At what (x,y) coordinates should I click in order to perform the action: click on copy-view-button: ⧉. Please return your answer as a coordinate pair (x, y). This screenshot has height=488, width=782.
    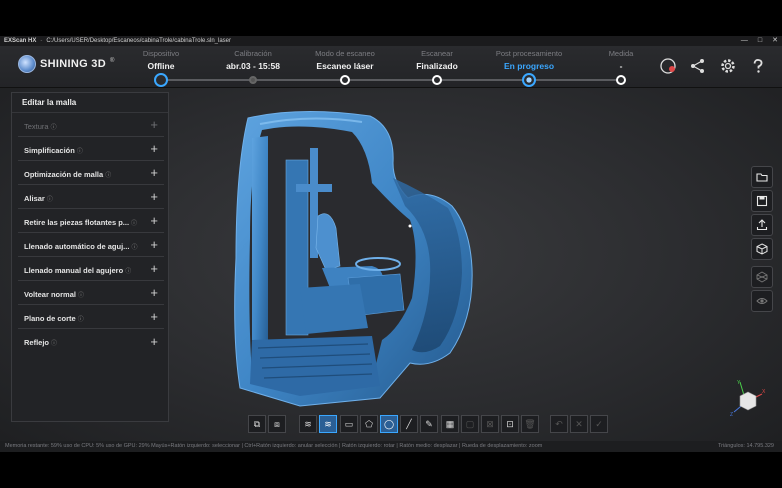
    Looking at the image, I should click on (257, 424).